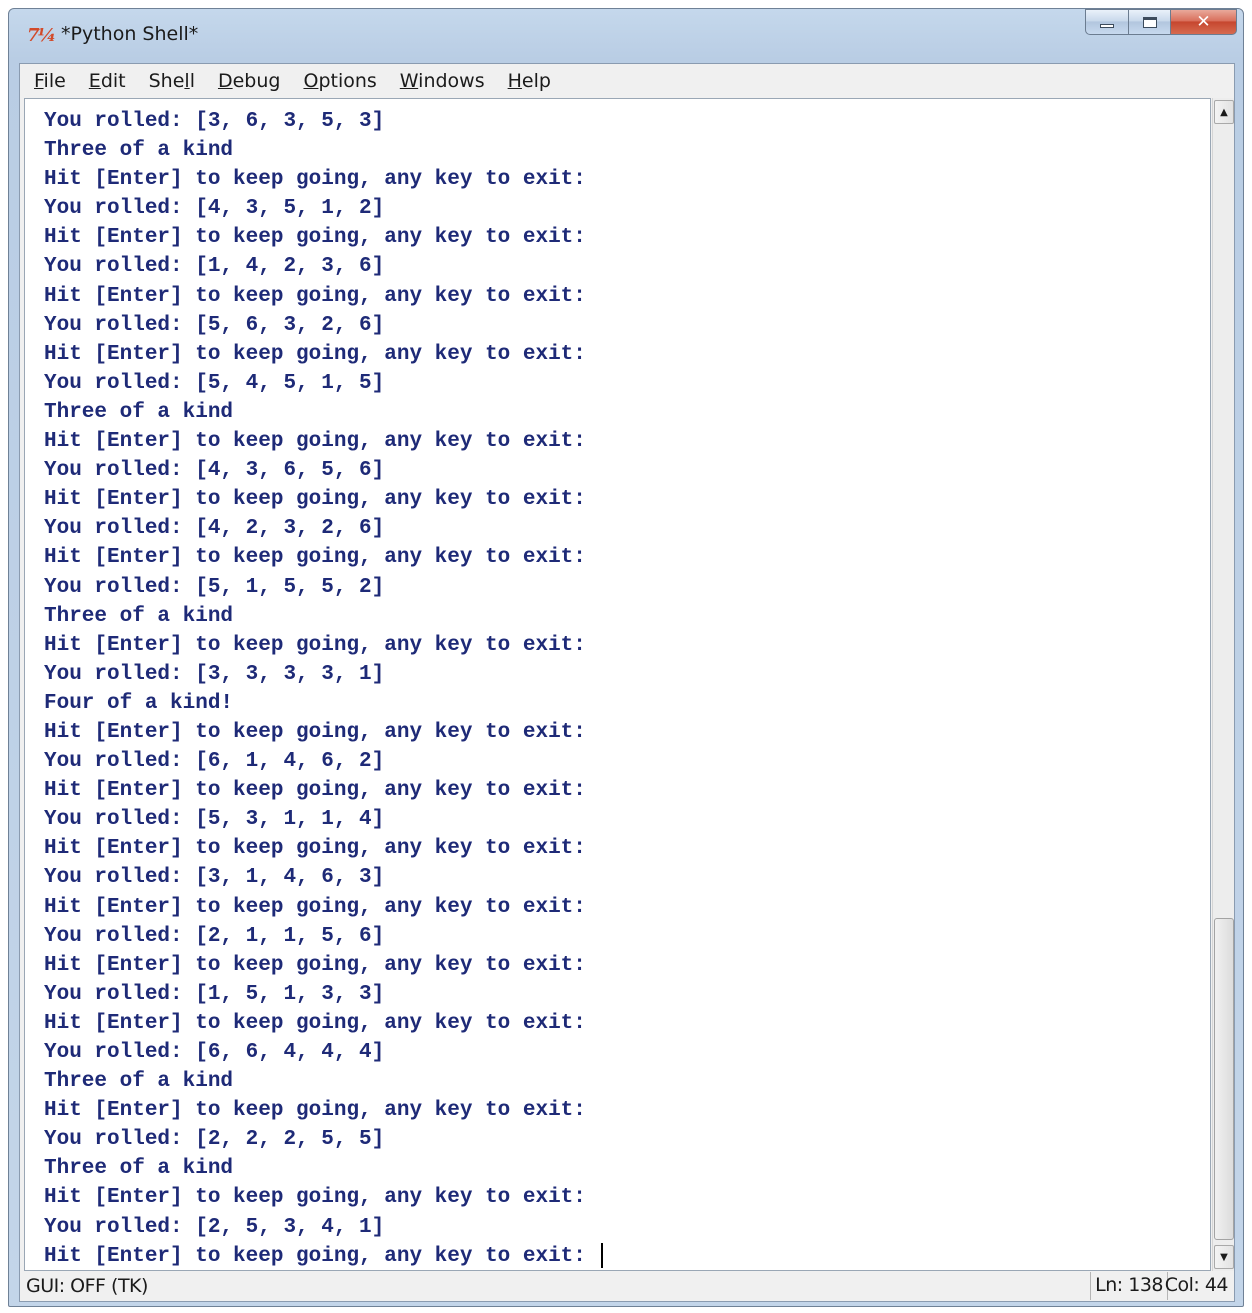  I want to click on scroll-thumb, so click(1224, 1079).